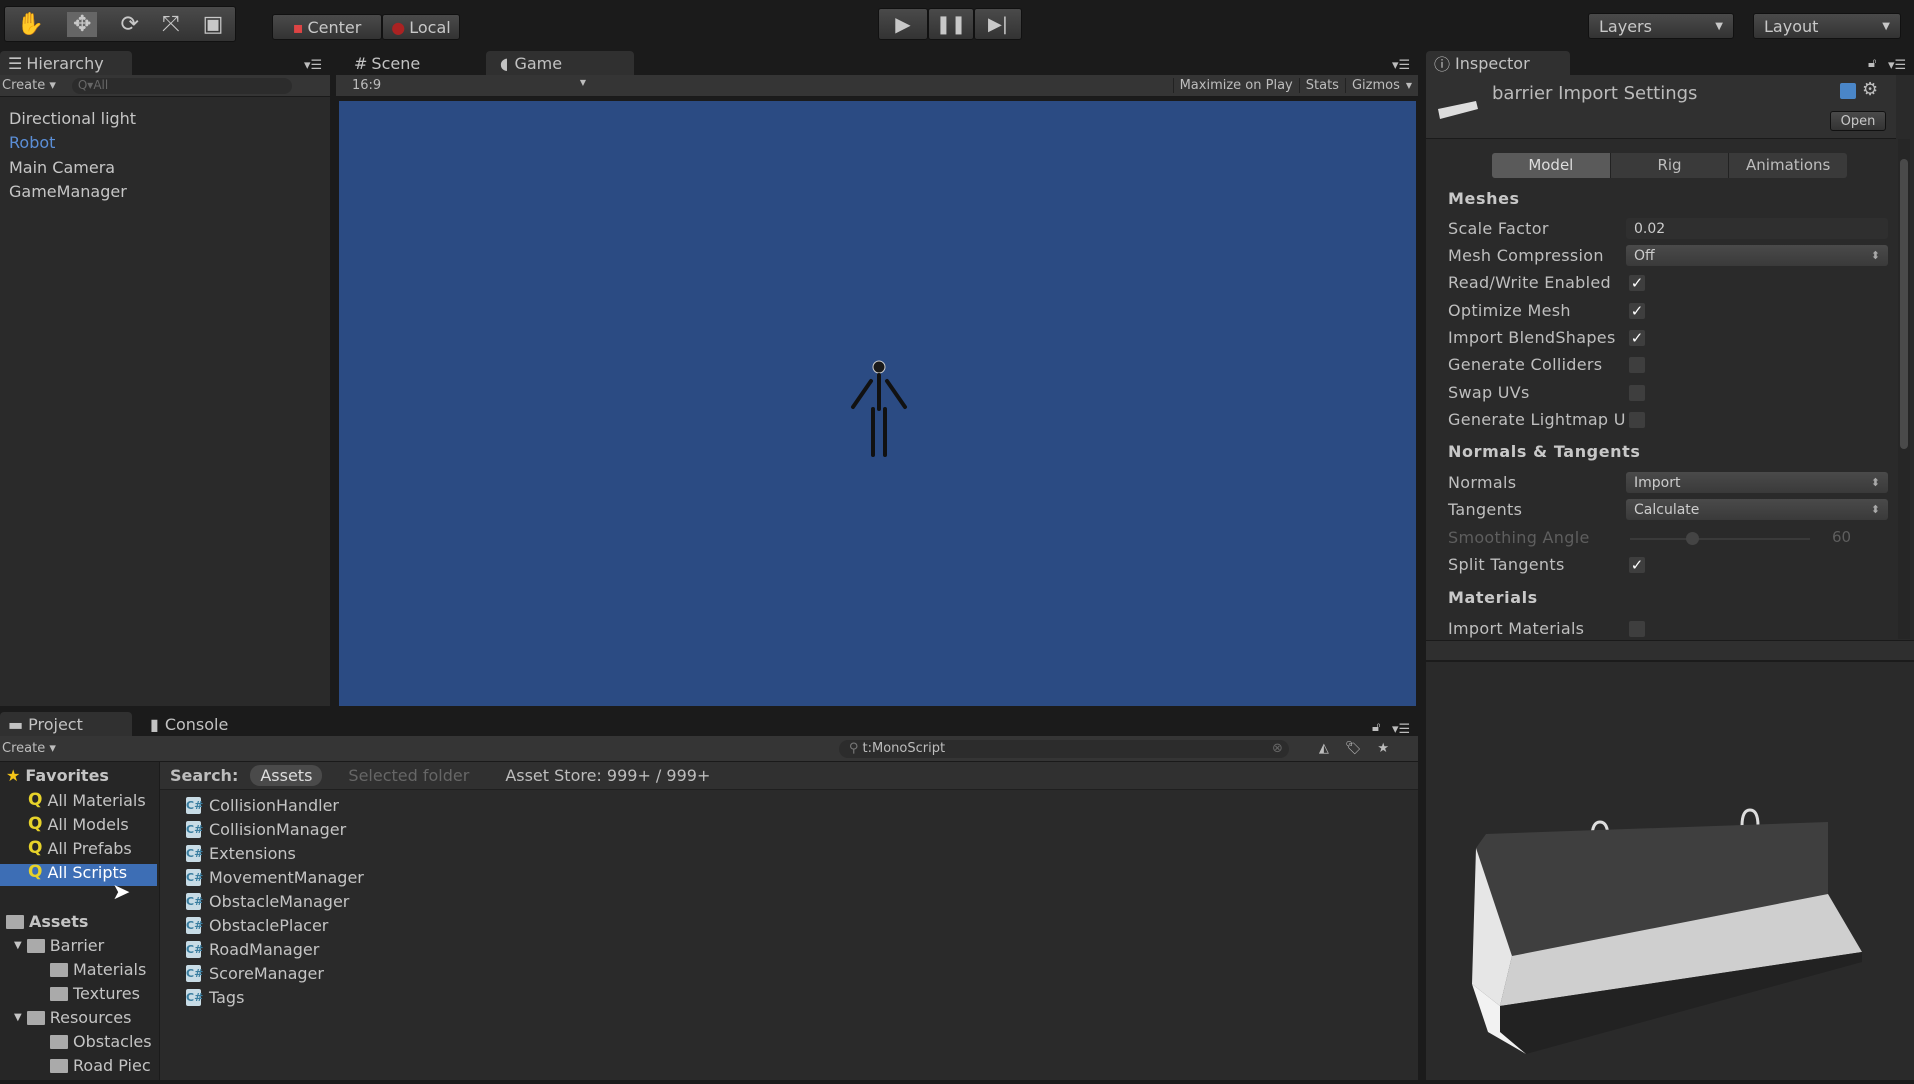  What do you see at coordinates (266, 829) in the screenshot?
I see `script-file: C# CollisionManager` at bounding box center [266, 829].